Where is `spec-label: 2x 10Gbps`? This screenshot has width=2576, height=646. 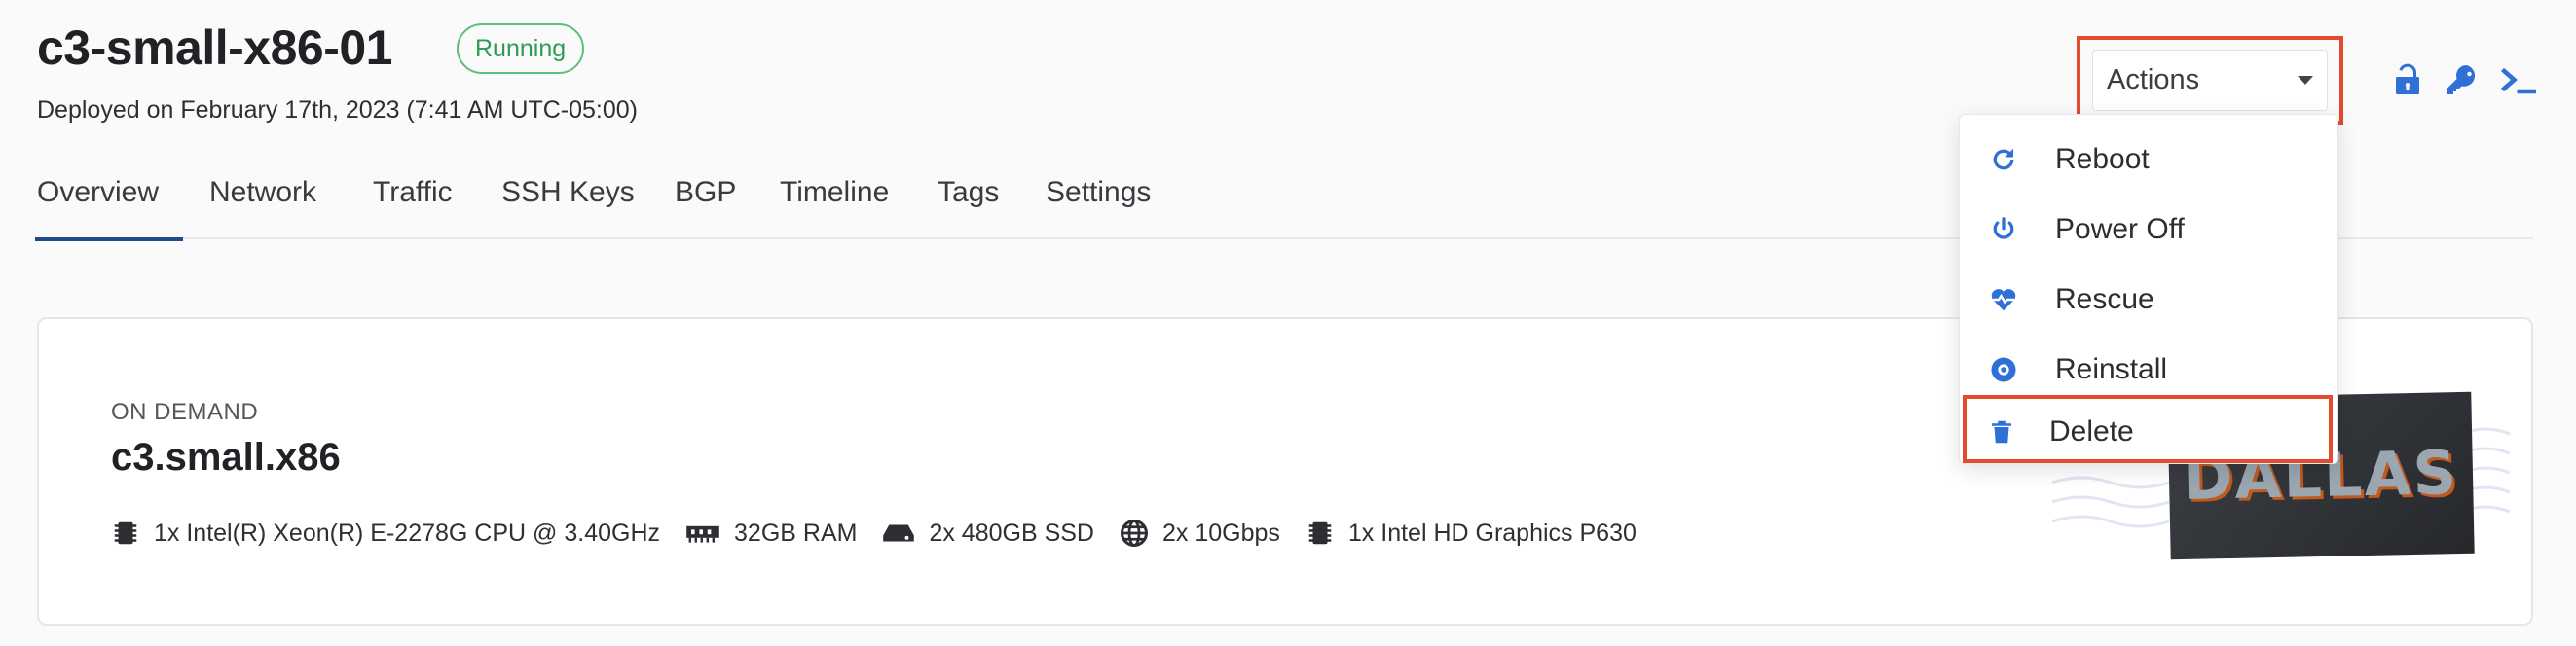
spec-label: 2x 10Gbps is located at coordinates (1220, 533).